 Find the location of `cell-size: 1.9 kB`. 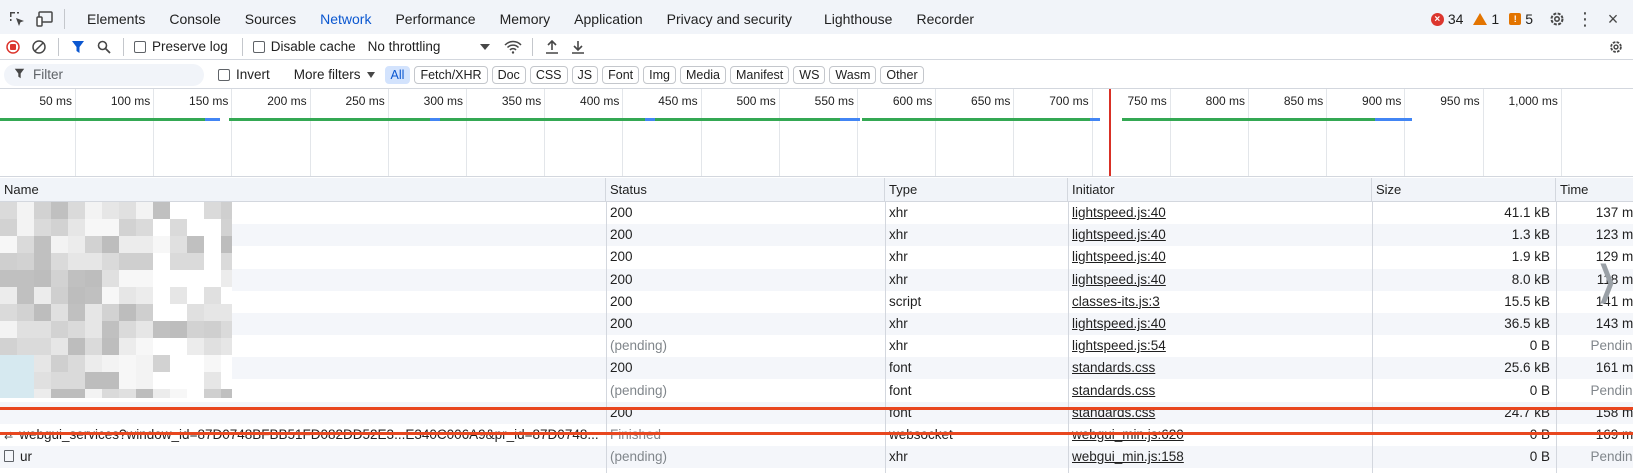

cell-size: 1.9 kB is located at coordinates (1530, 257).